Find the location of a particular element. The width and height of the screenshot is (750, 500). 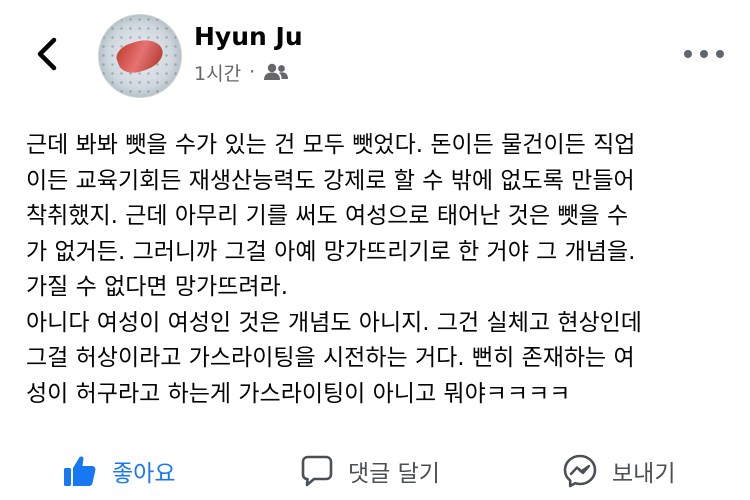

post-actions-bar: 좋아요 댓글 달기 보내기 is located at coordinates (375, 470).